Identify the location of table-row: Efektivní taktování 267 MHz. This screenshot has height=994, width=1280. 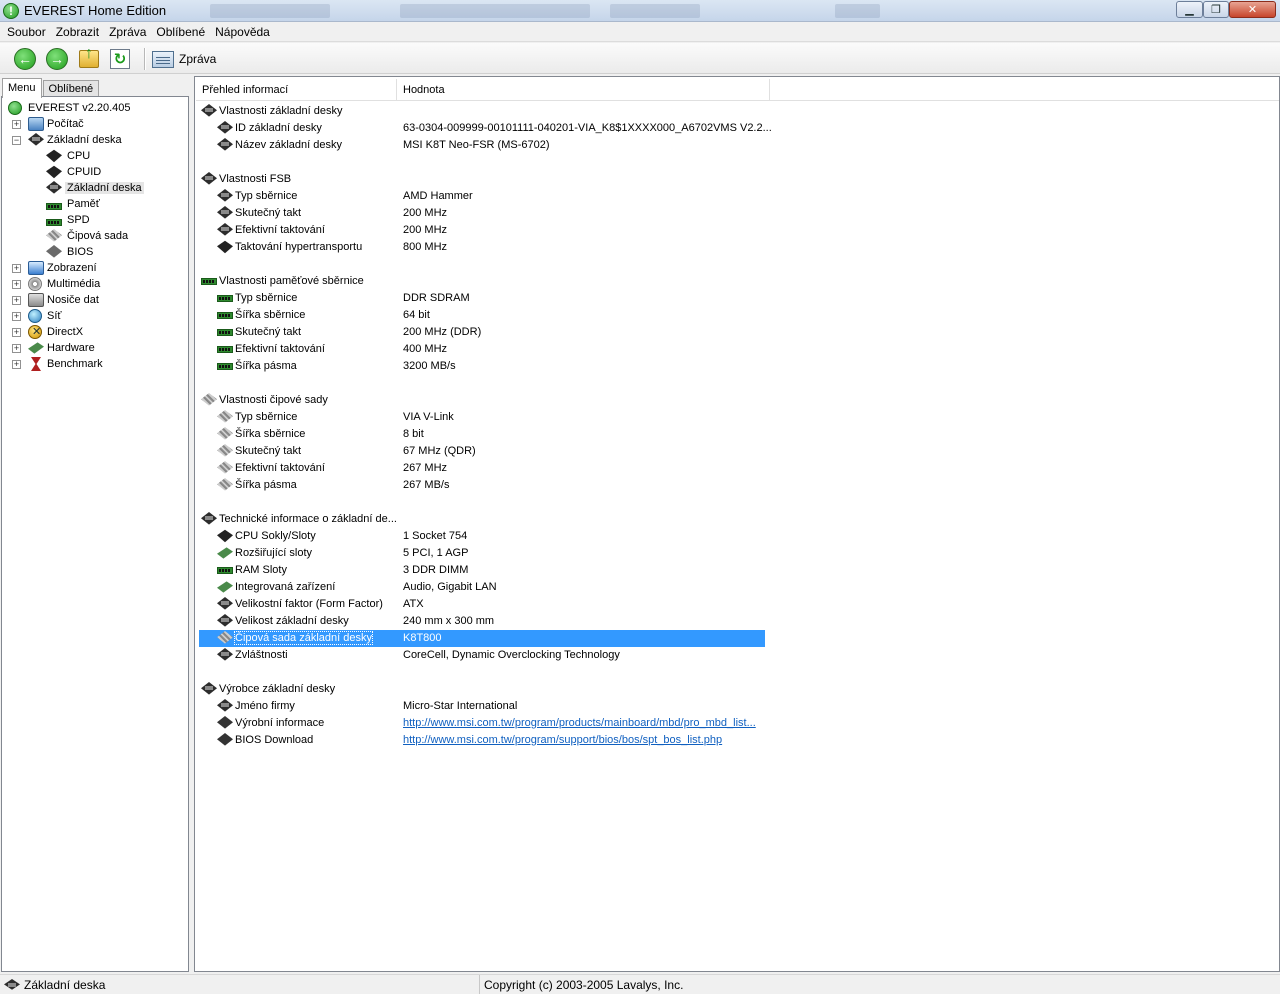
(482, 468).